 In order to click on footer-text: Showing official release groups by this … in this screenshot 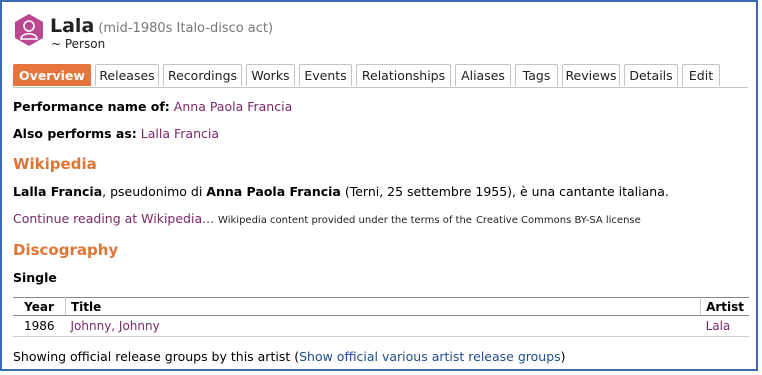, I will do `click(156, 356)`.